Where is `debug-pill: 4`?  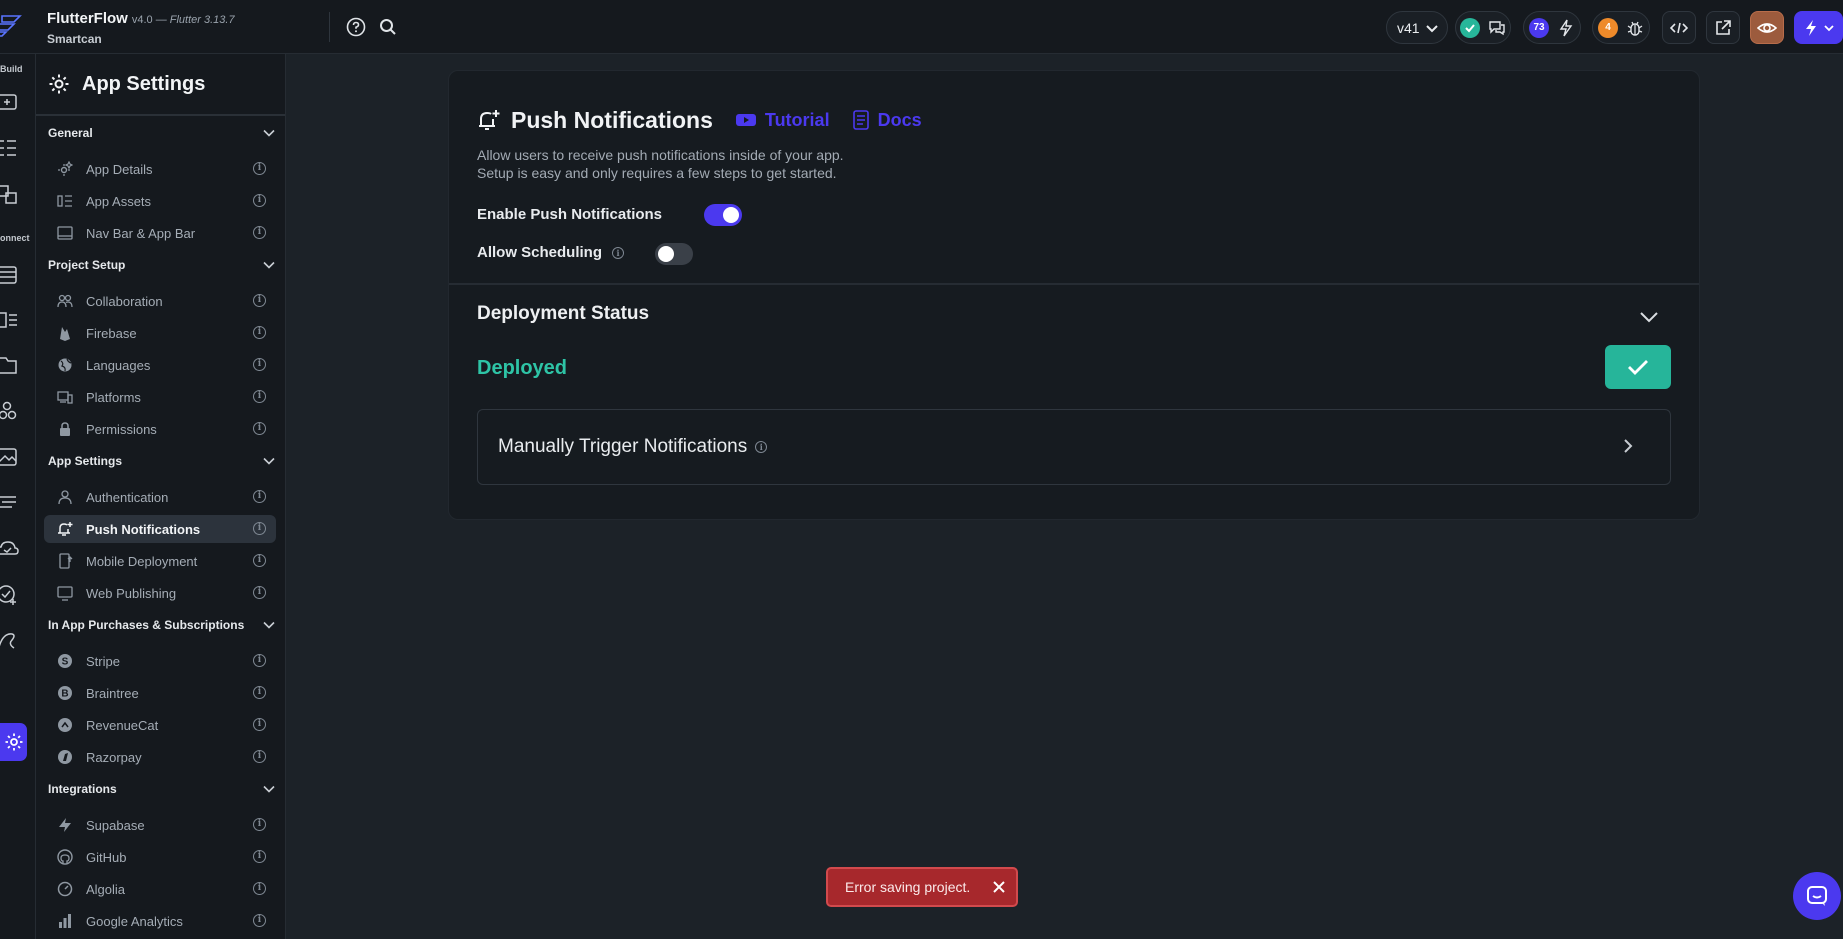
debug-pill: 4 is located at coordinates (1621, 27).